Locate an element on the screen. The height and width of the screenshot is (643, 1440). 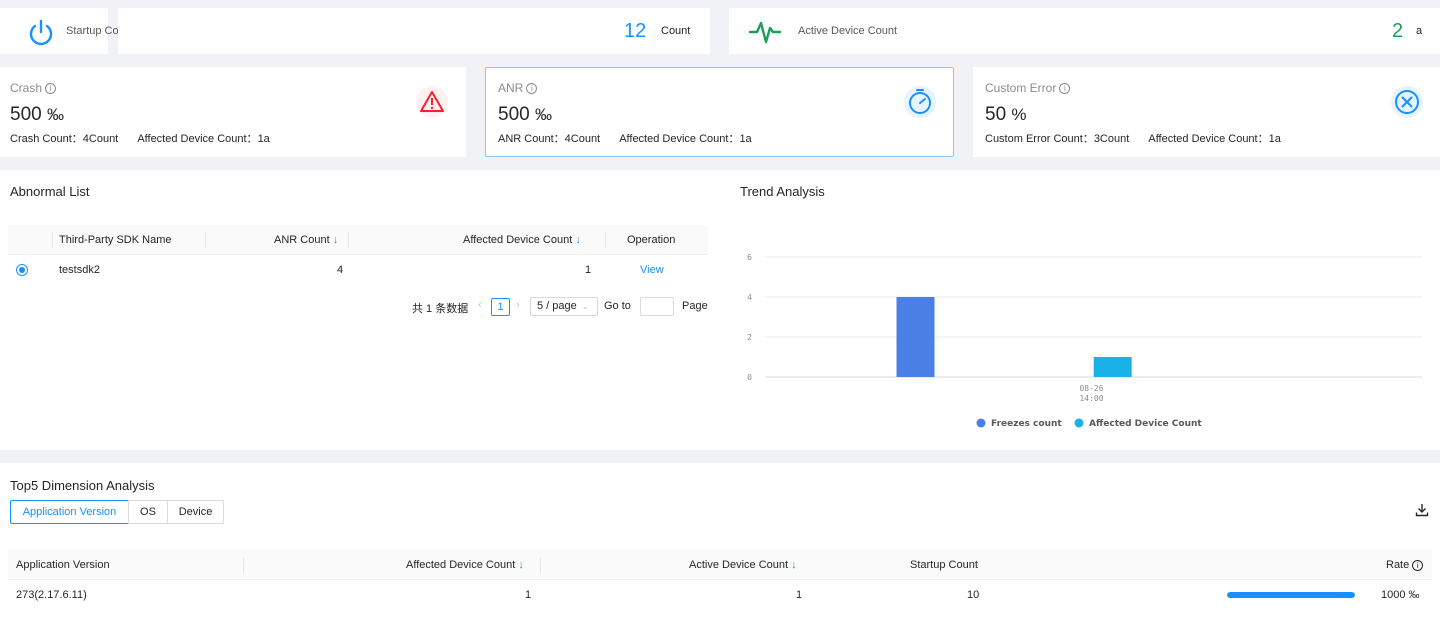
download-icon is located at coordinates (1422, 510).